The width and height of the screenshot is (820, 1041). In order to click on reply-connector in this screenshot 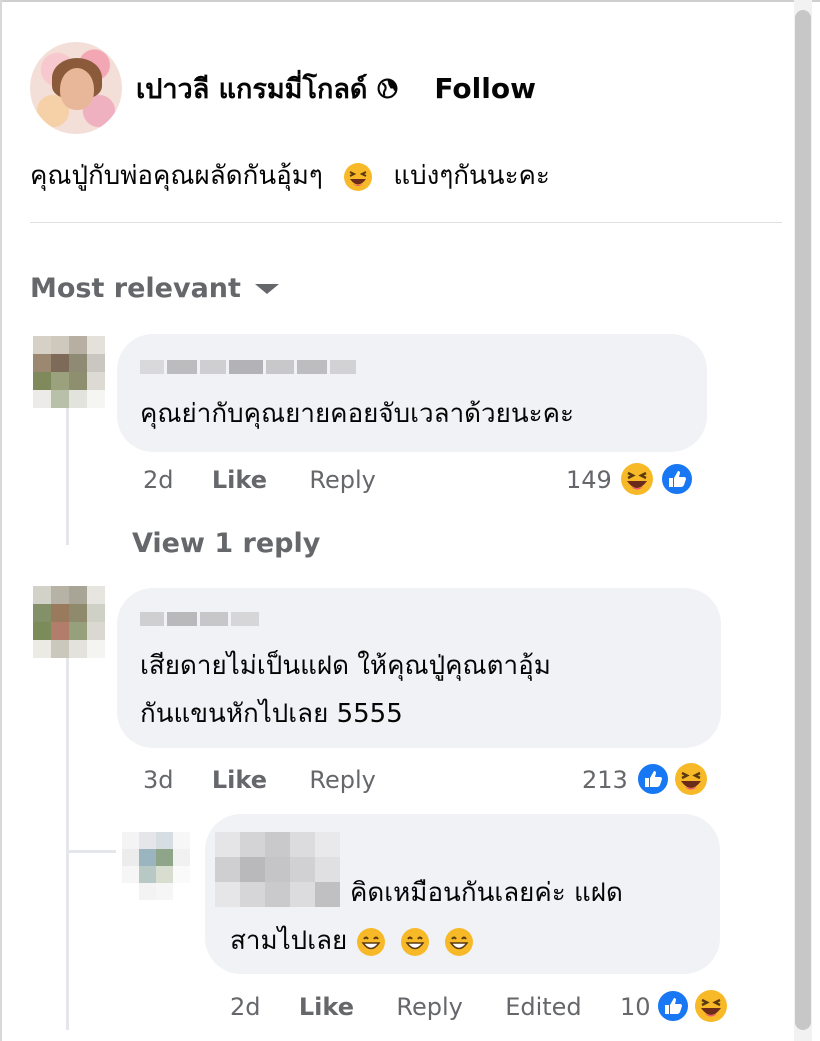, I will do `click(91, 851)`.